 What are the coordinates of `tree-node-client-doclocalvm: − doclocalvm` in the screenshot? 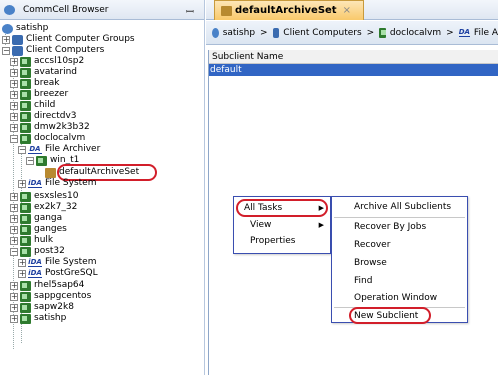 It's located at (47, 138).